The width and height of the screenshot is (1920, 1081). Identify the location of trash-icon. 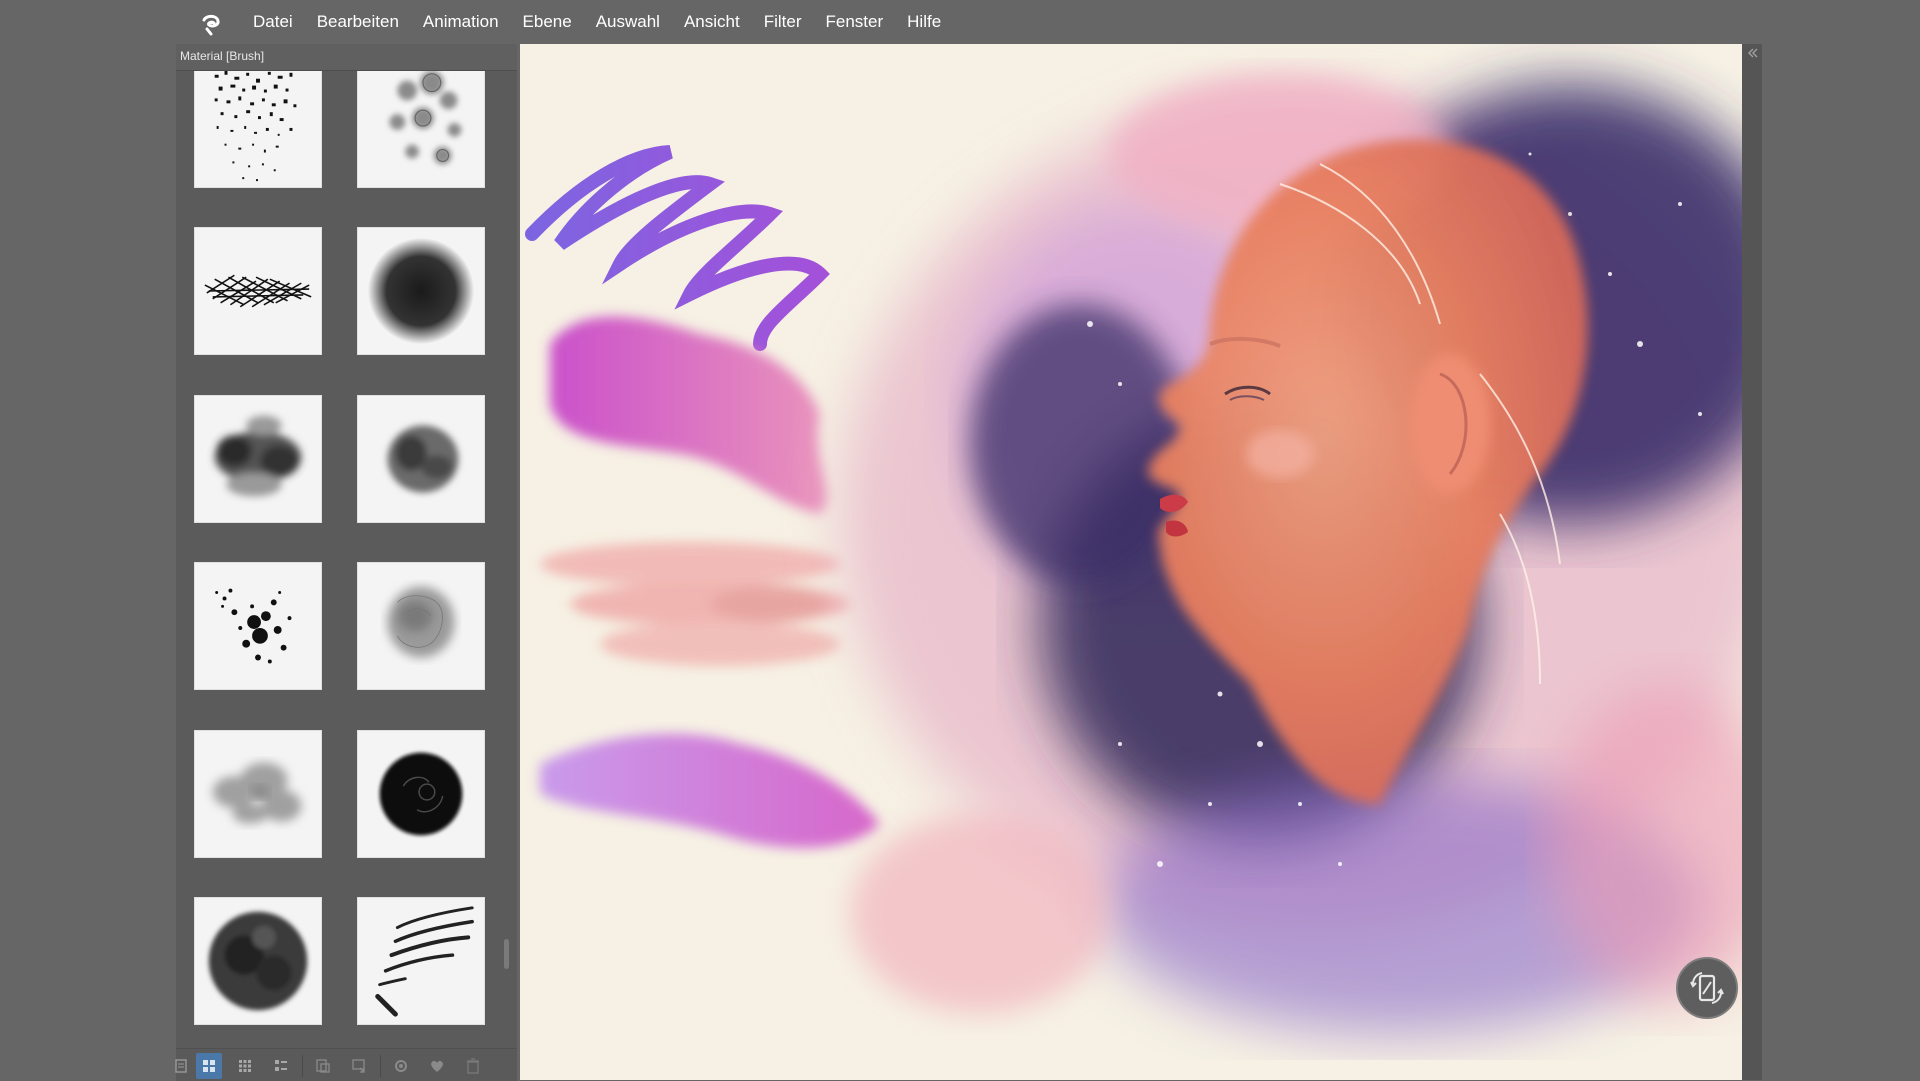
(473, 1066).